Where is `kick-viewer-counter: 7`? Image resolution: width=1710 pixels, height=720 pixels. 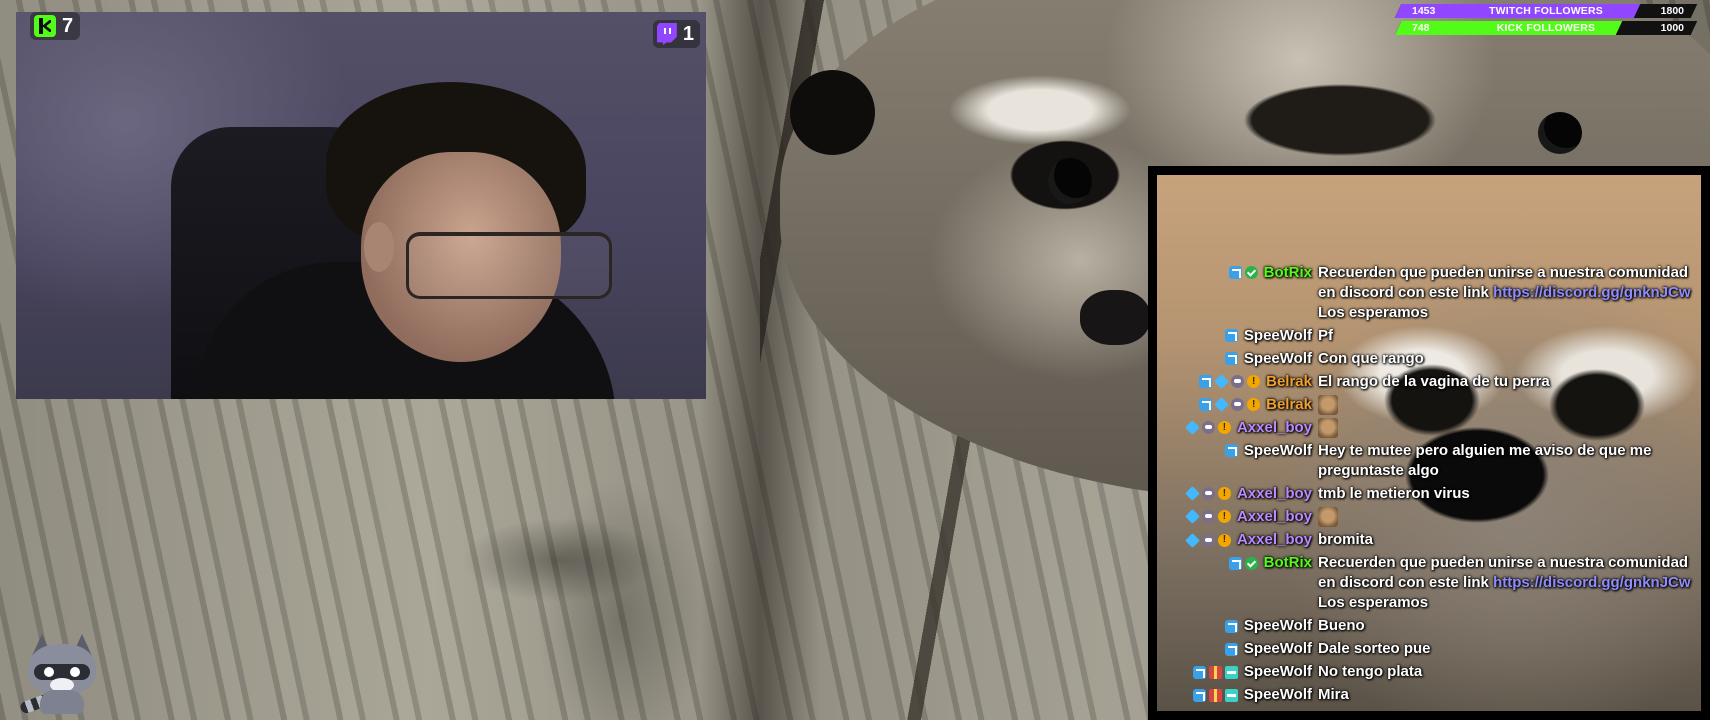 kick-viewer-counter: 7 is located at coordinates (55, 26).